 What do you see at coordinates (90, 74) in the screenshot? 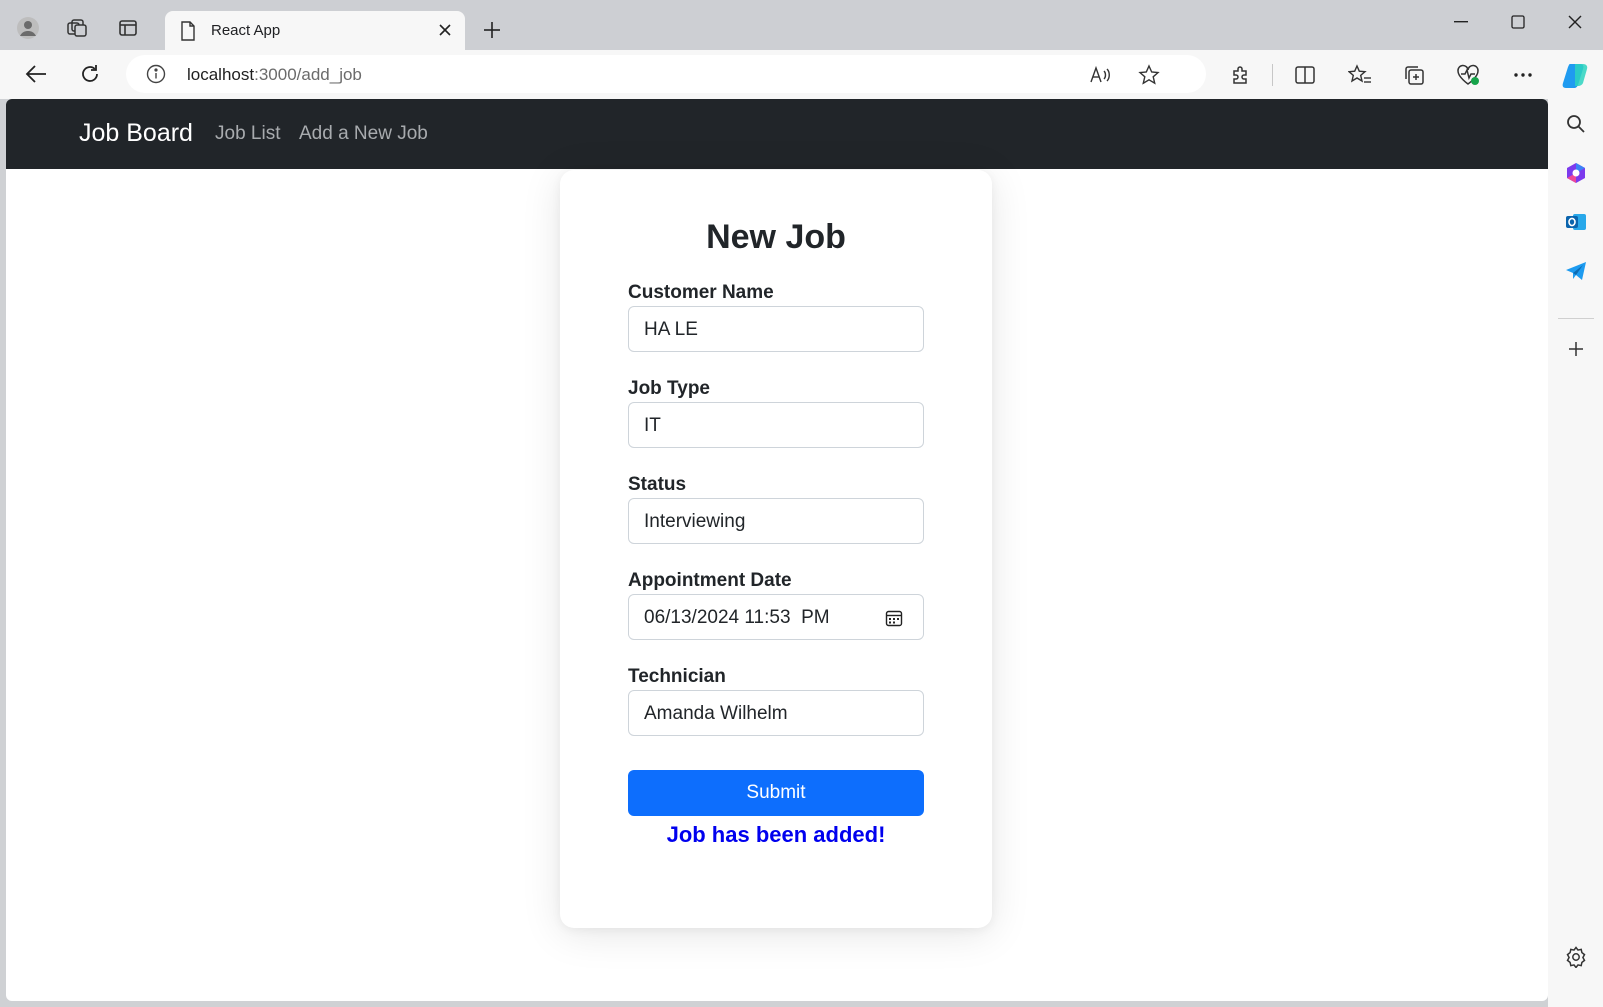
I see `refresh-icon` at bounding box center [90, 74].